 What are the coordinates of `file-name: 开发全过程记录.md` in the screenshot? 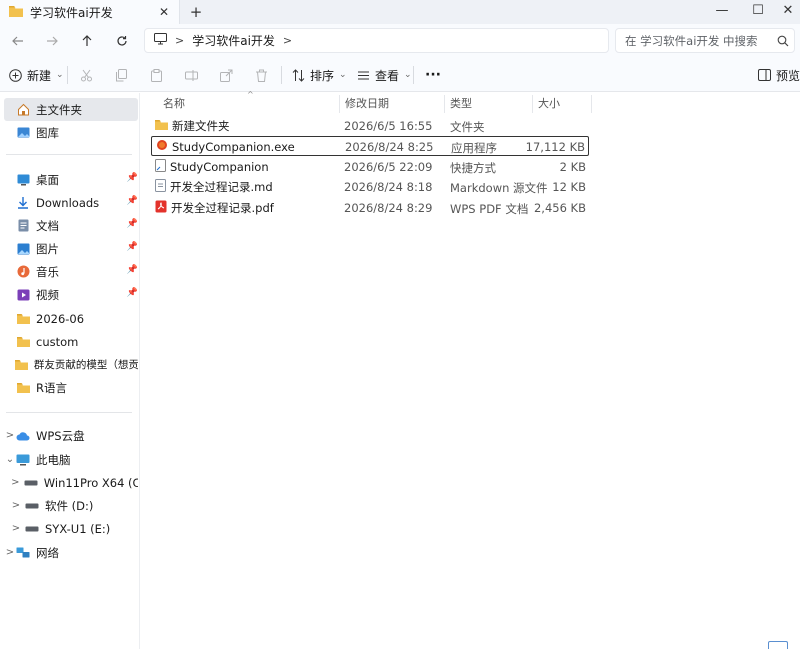 It's located at (221, 187).